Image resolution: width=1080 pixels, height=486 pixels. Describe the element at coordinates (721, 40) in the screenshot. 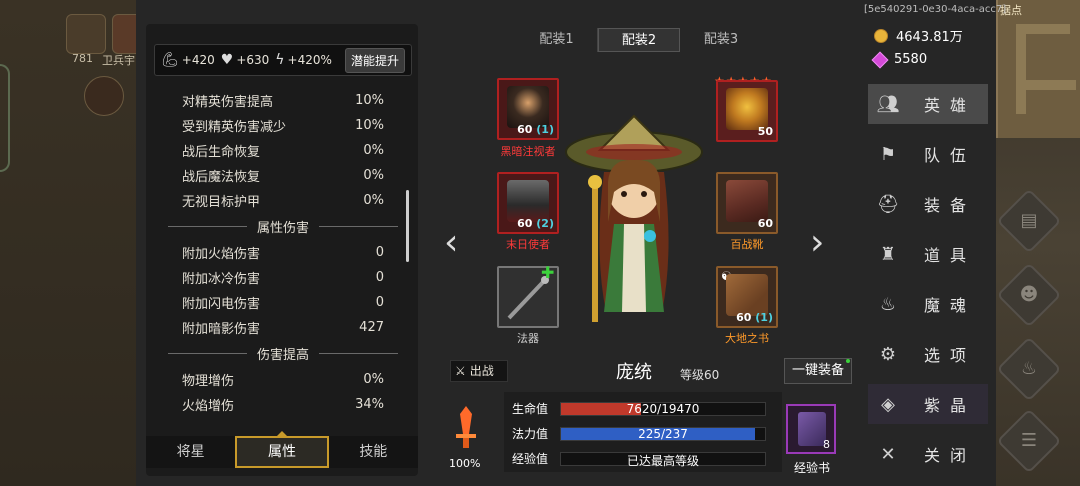

I see `tab-loadout-3: 配装3` at that location.